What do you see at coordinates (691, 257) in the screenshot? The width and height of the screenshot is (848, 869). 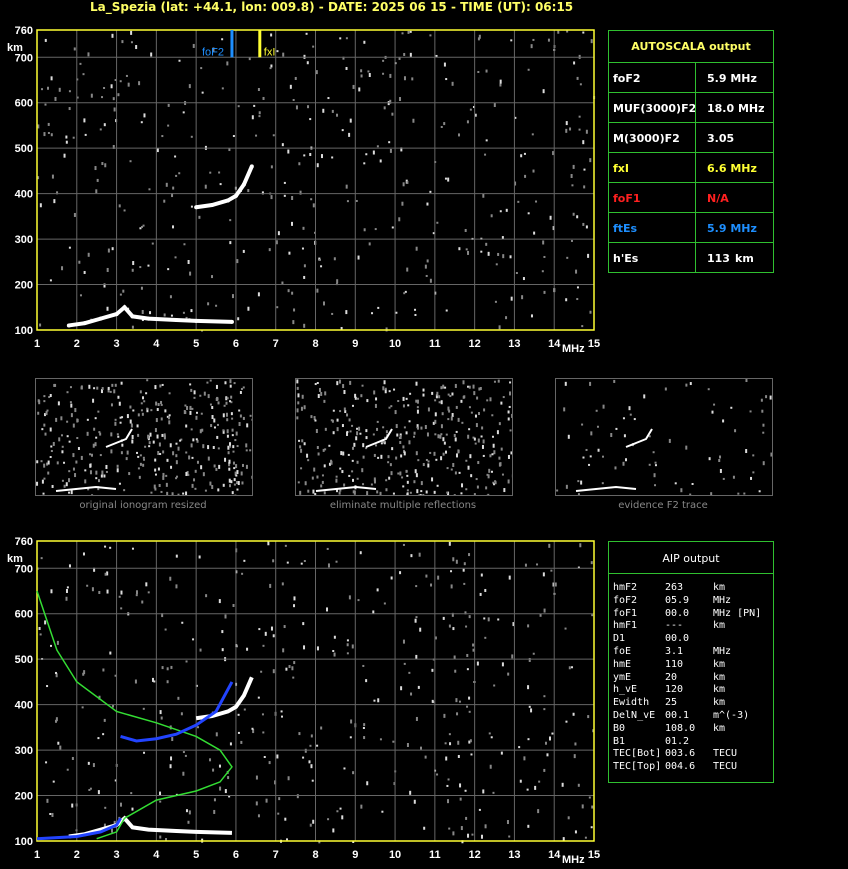 I see `autoscala-row-hes: h'Es 113 km` at bounding box center [691, 257].